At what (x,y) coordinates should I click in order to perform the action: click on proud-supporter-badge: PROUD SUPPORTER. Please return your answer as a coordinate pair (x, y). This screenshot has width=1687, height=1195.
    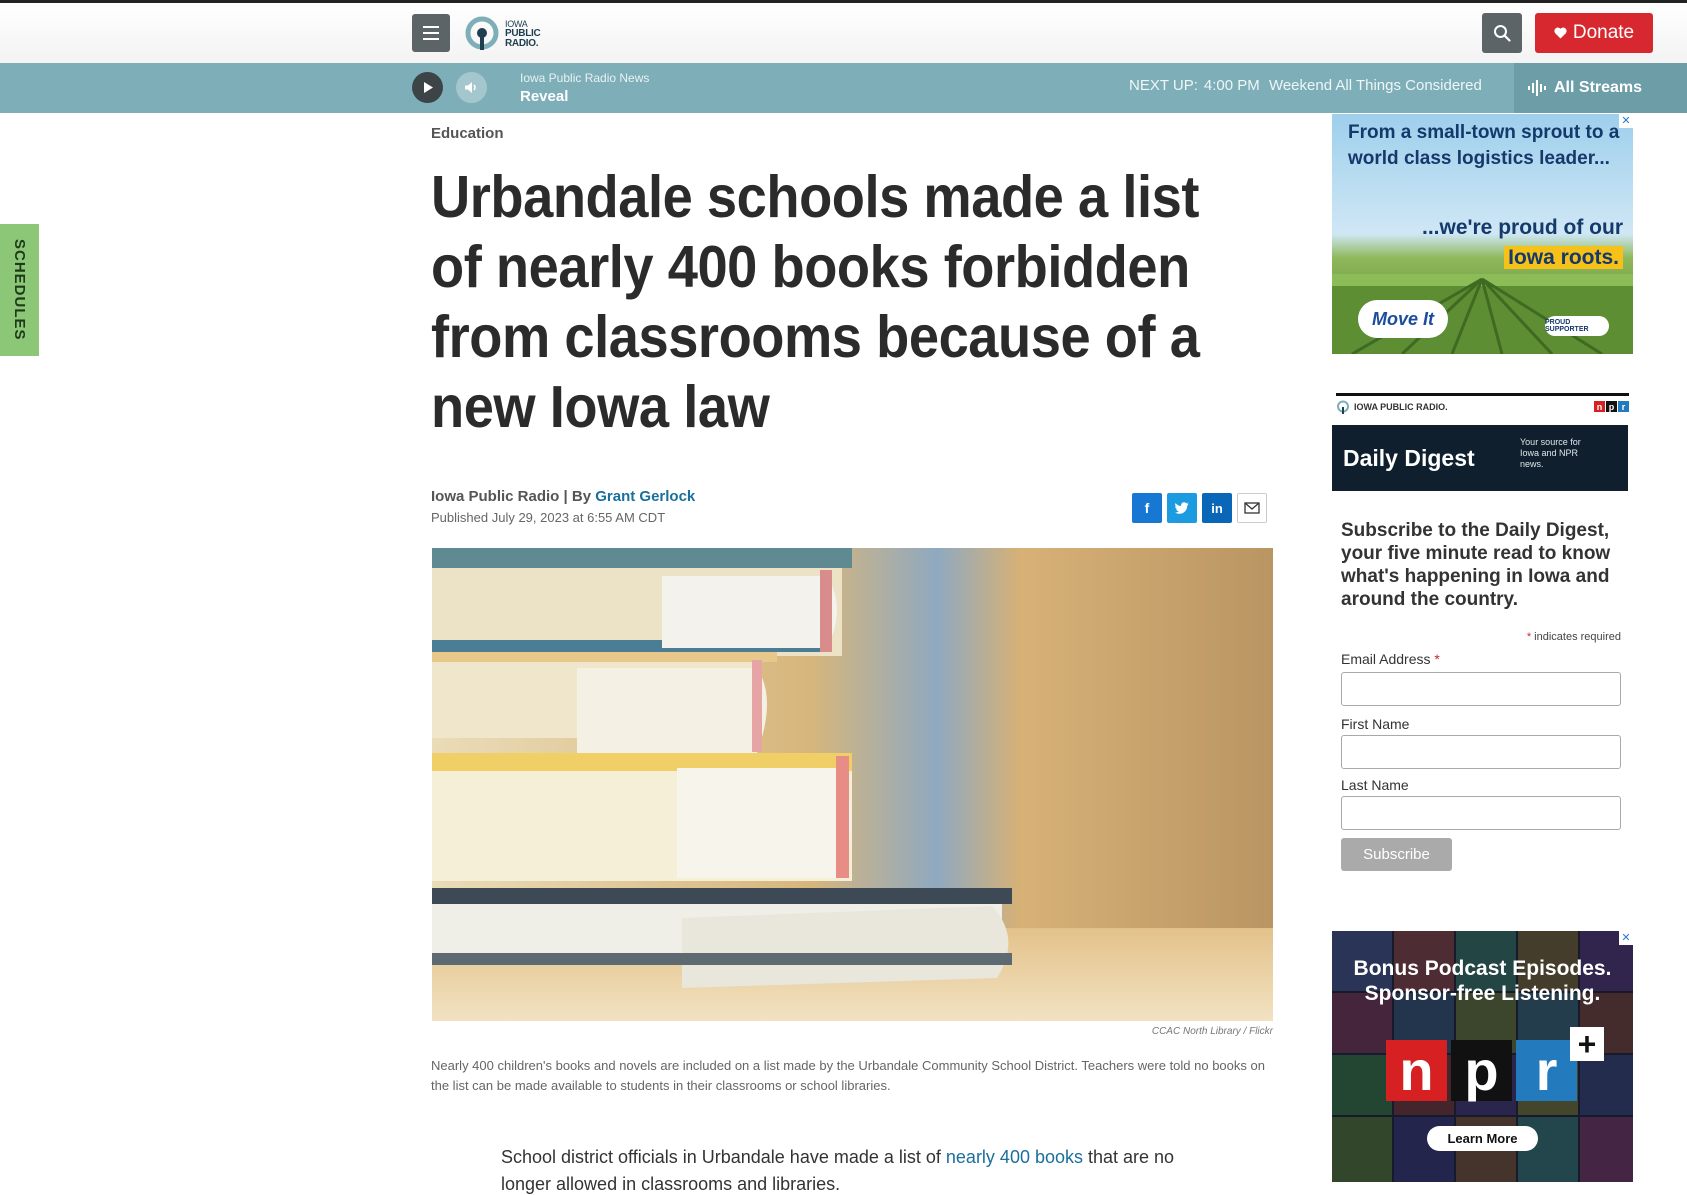
    Looking at the image, I should click on (1577, 326).